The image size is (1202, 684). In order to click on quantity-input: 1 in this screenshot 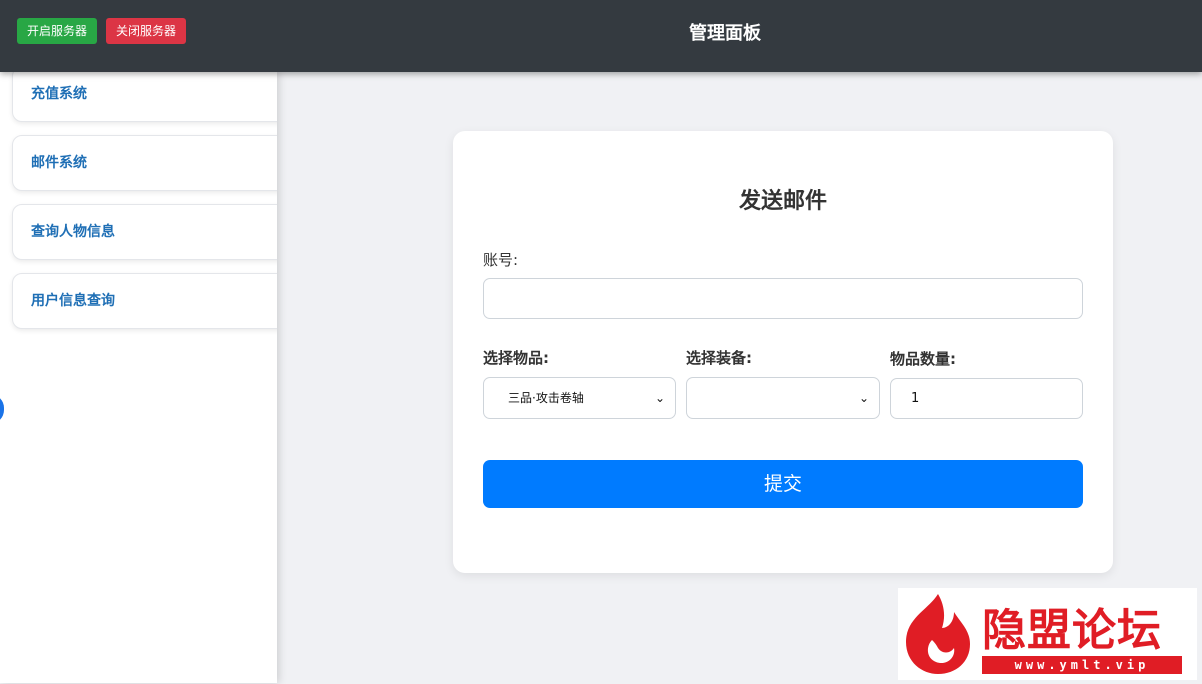, I will do `click(986, 398)`.